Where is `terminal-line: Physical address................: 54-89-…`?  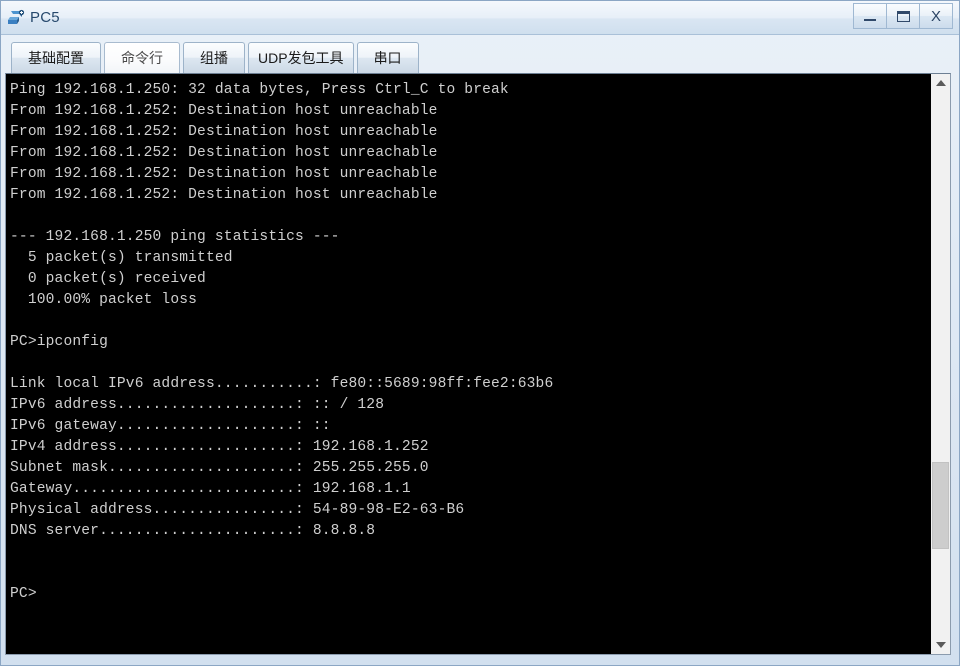
terminal-line: Physical address................: 54-89-… is located at coordinates (237, 510).